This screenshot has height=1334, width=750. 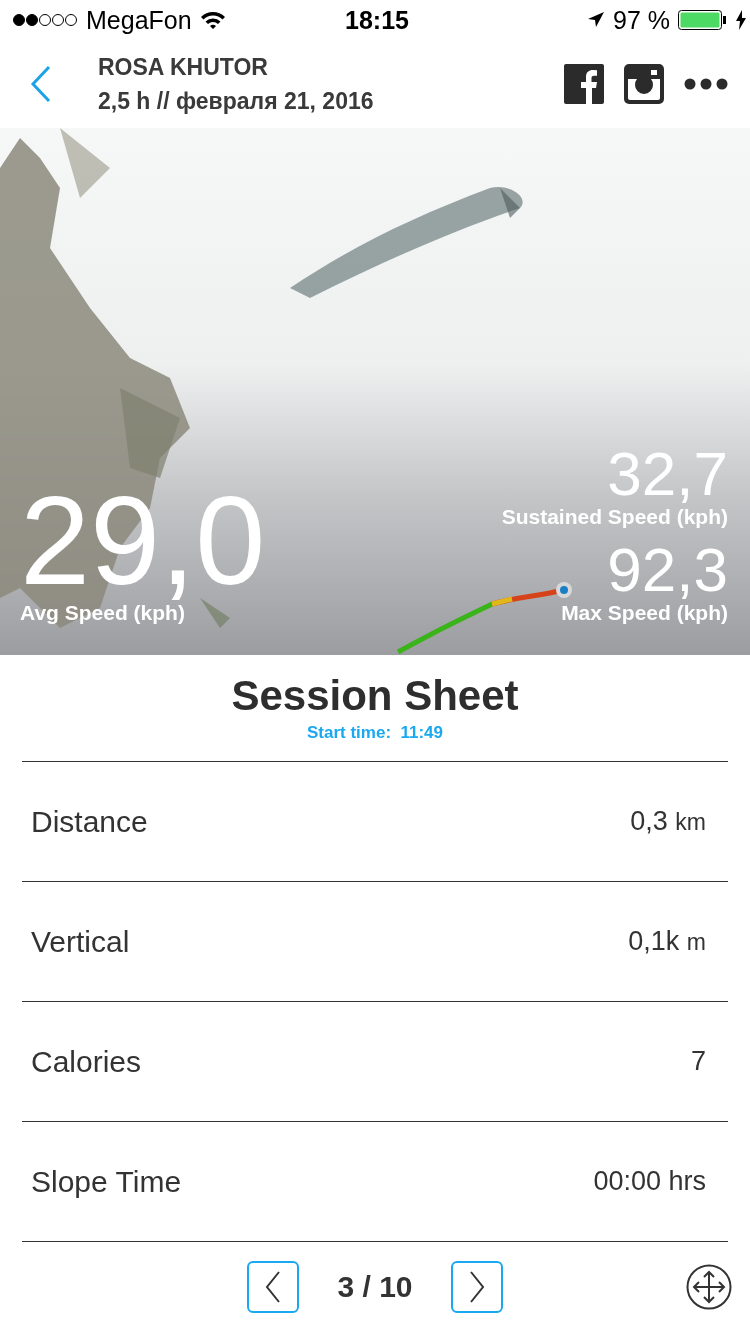 I want to click on sheet-title: Session Sheet, so click(x=375, y=696).